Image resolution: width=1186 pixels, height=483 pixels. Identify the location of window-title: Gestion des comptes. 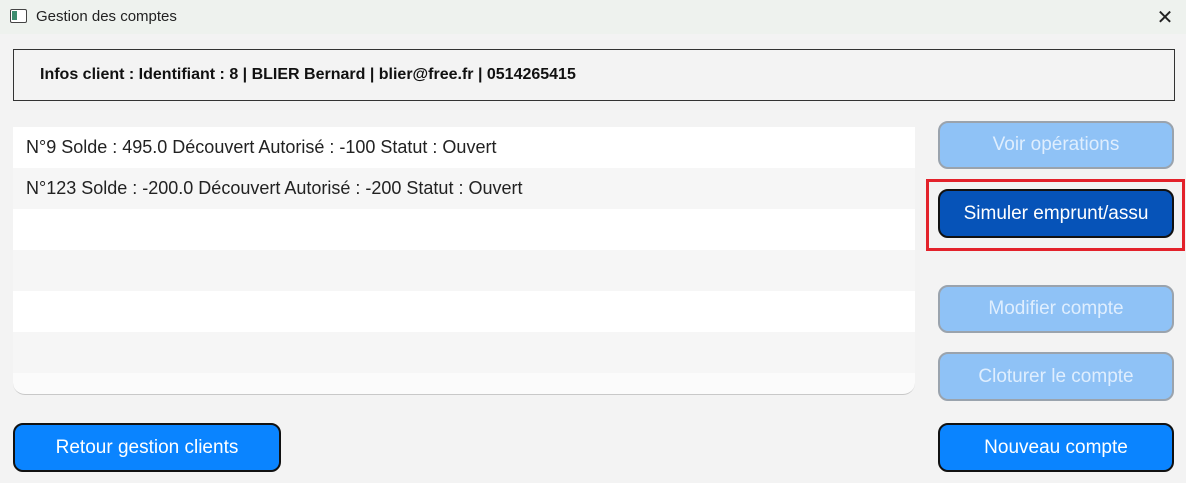
(106, 16).